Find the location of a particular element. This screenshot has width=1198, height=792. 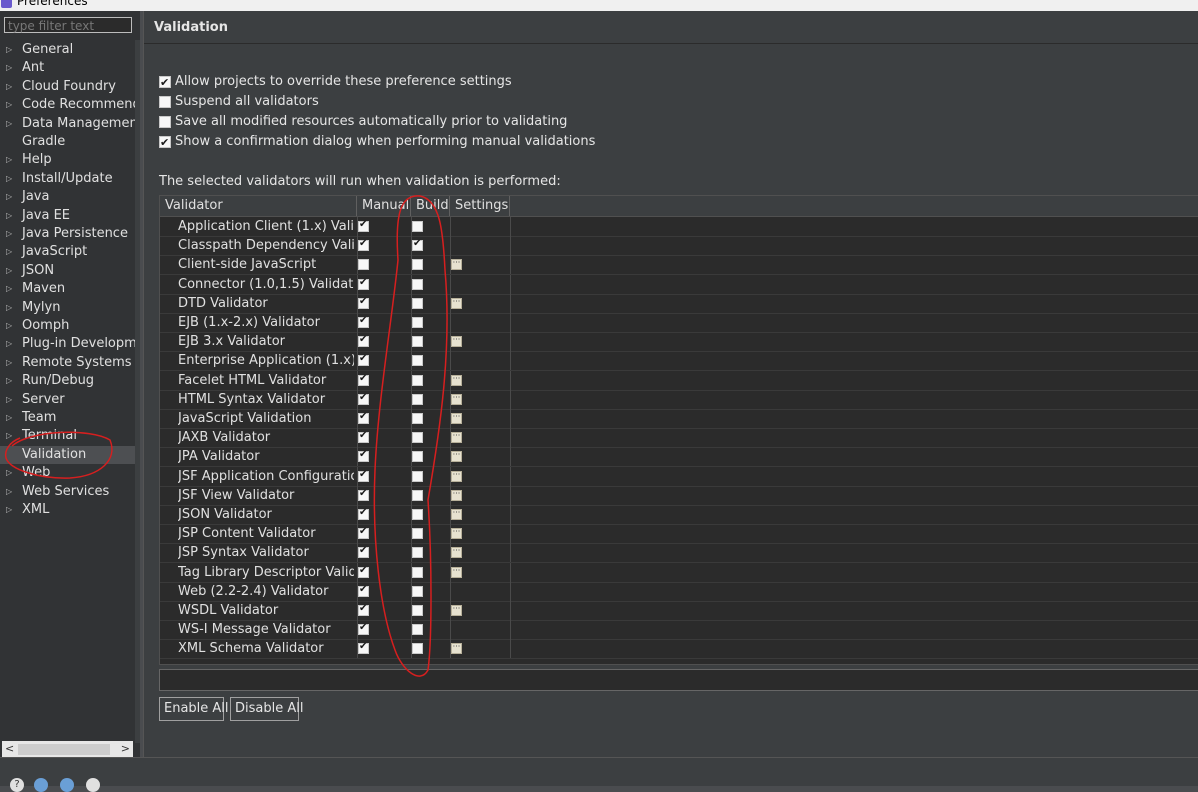

column-validator: Validator is located at coordinates (258, 206).